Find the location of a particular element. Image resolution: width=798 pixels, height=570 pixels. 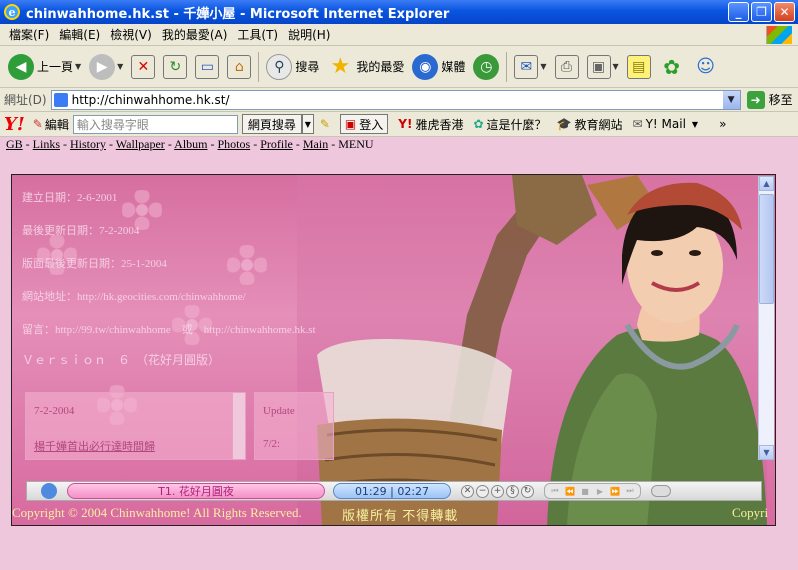

media-button: ◉ 媒體 is located at coordinates (438, 67).